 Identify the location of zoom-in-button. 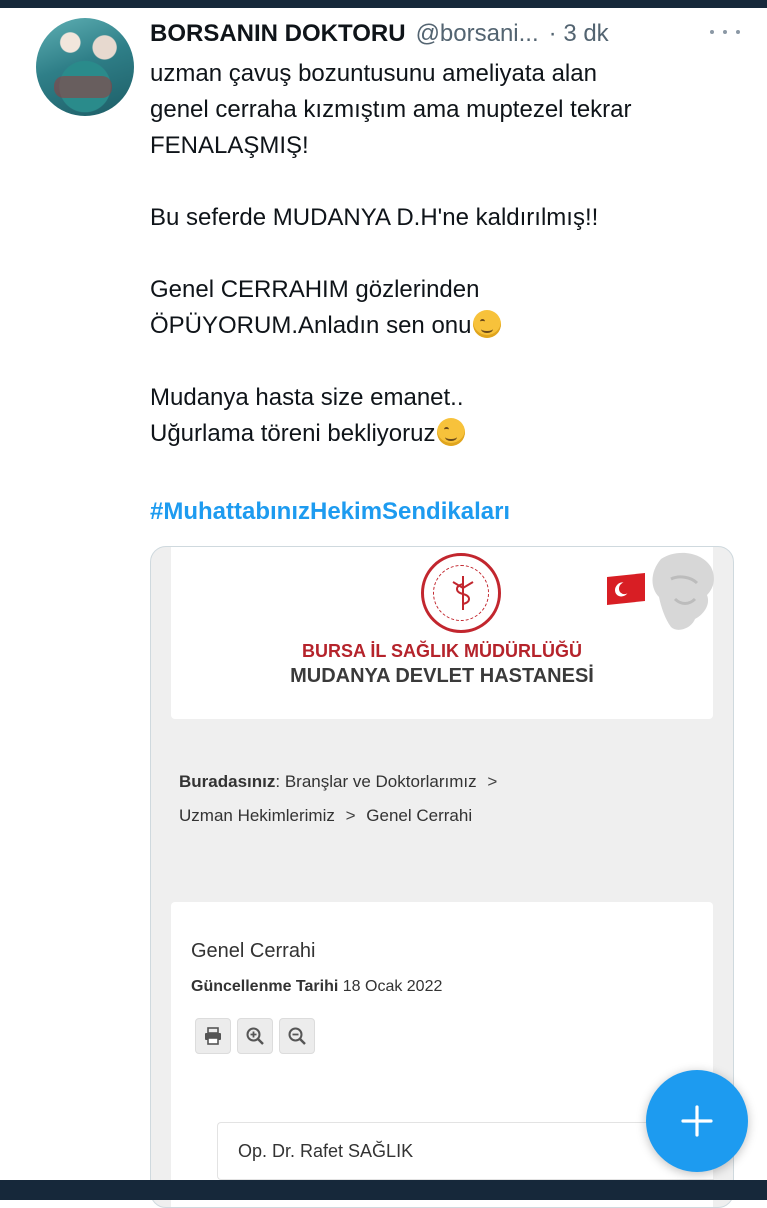
(255, 1036).